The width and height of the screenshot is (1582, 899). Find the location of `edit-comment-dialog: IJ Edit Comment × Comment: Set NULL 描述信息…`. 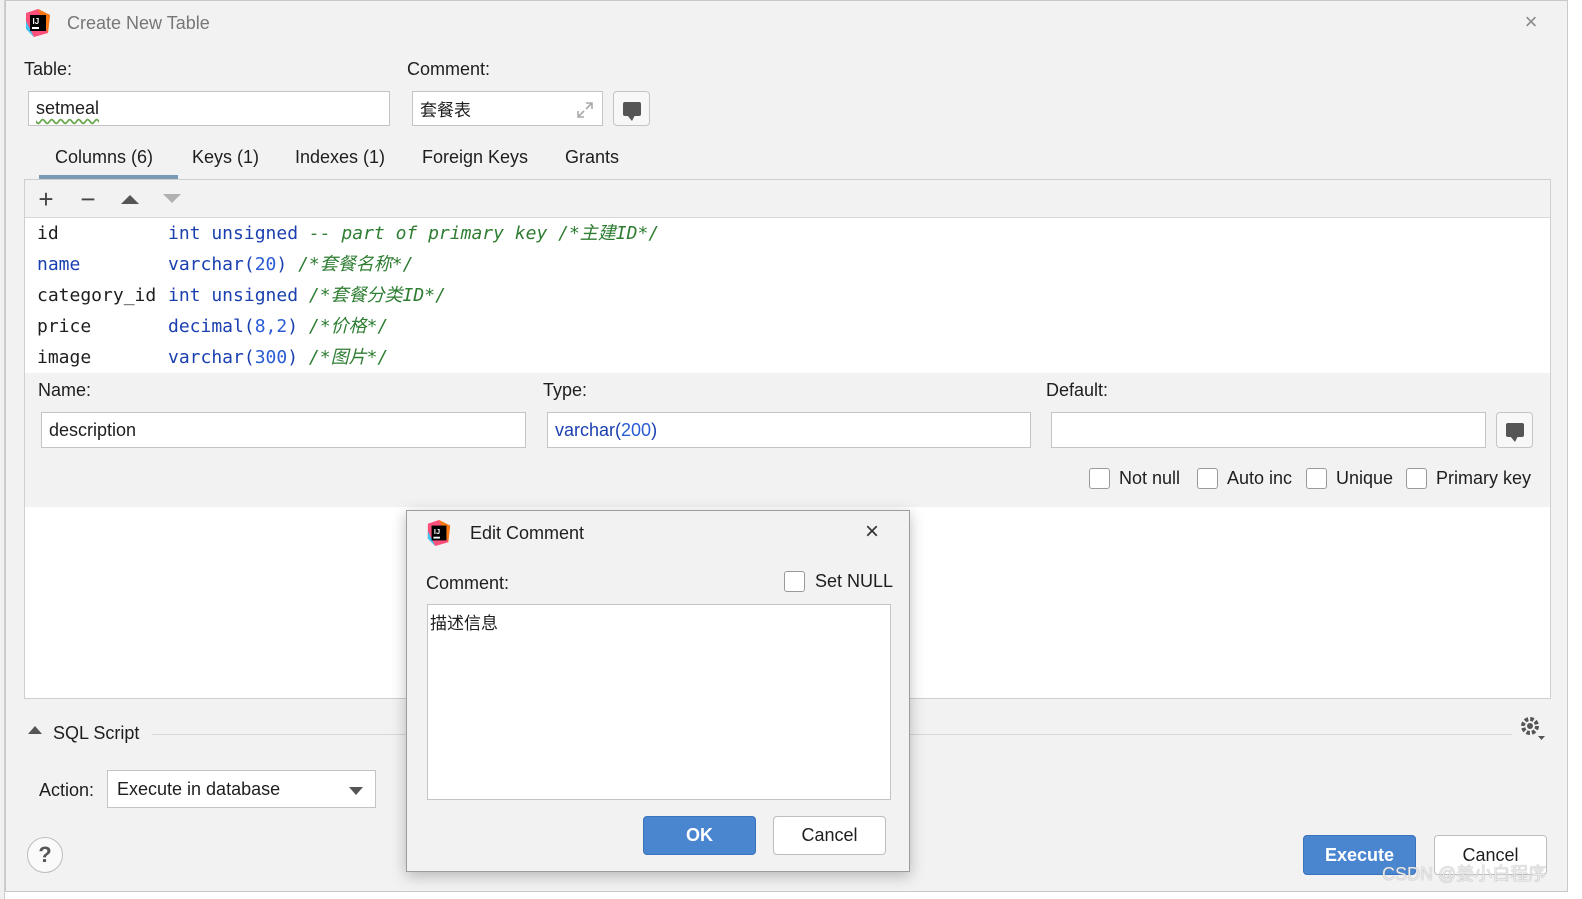

edit-comment-dialog: IJ Edit Comment × Comment: Set NULL 描述信息… is located at coordinates (658, 691).